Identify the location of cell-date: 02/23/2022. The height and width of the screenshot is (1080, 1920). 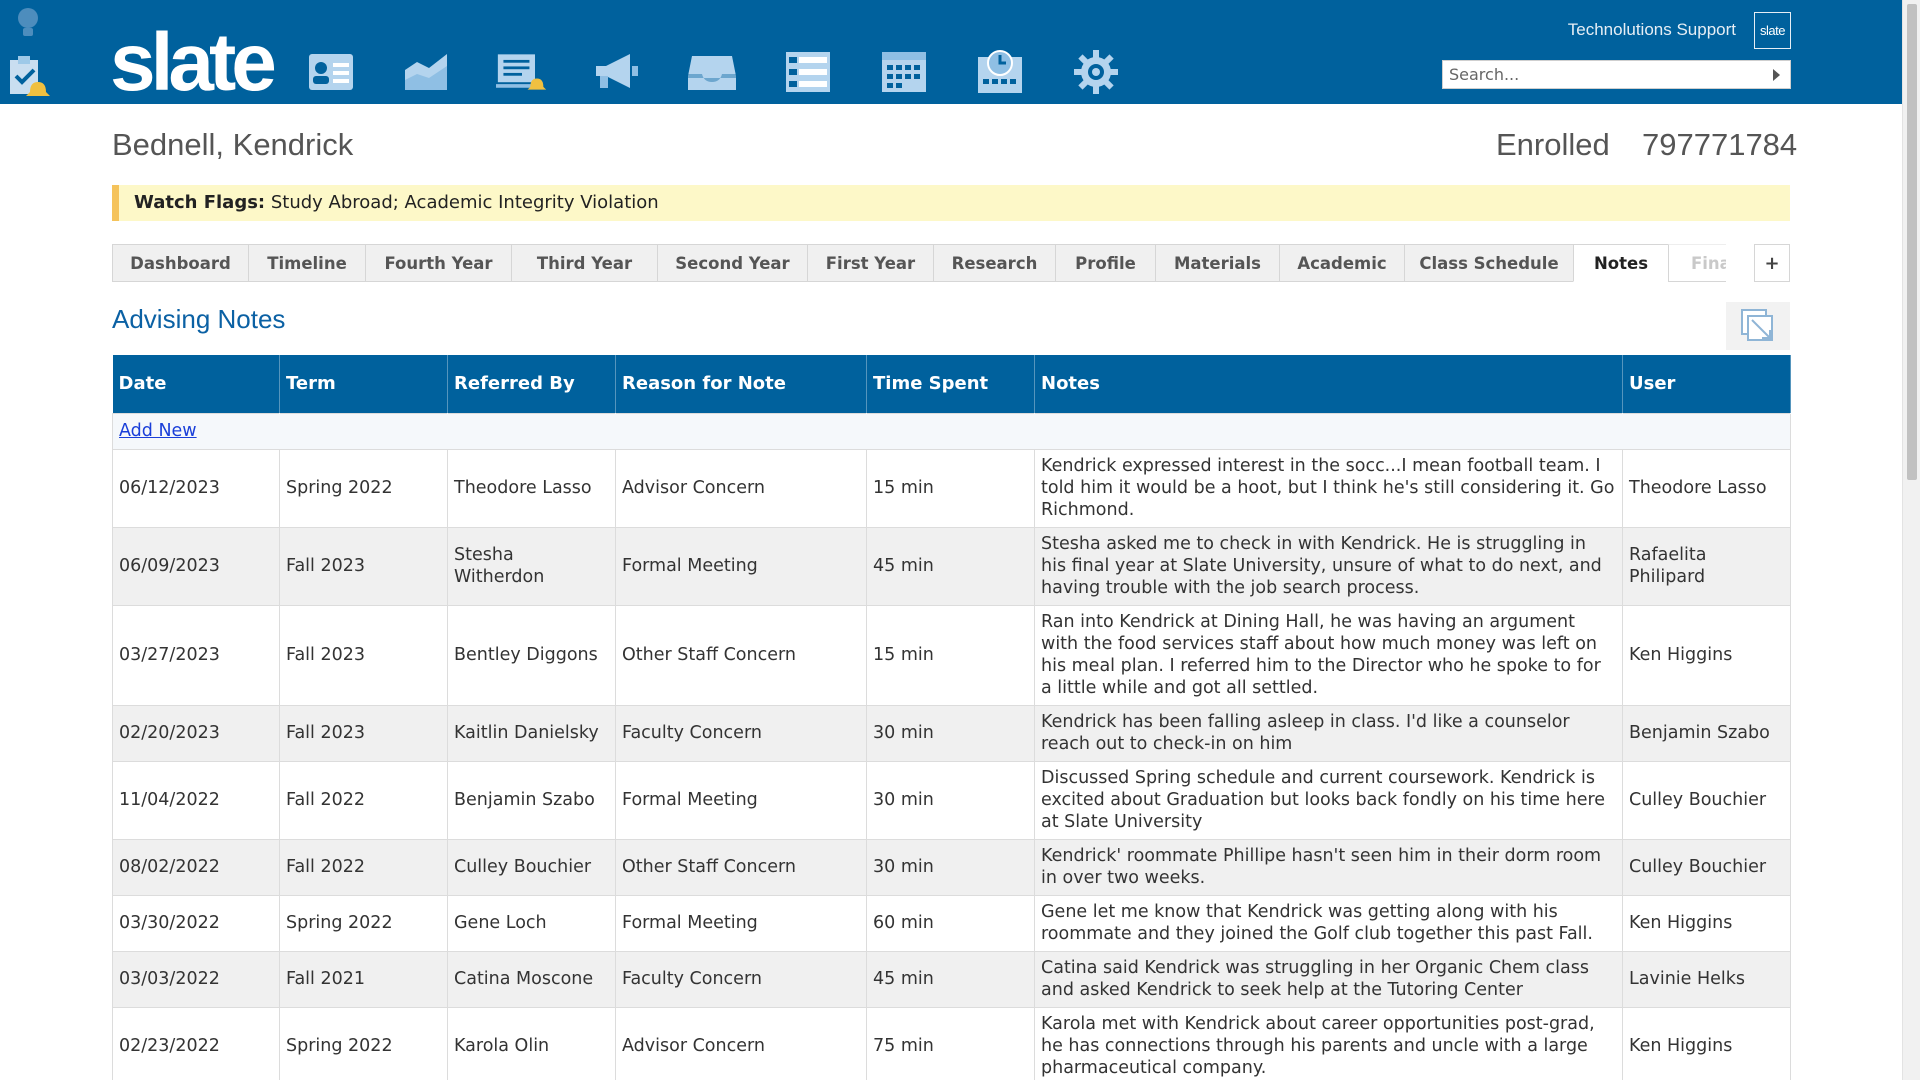
(196, 1043).